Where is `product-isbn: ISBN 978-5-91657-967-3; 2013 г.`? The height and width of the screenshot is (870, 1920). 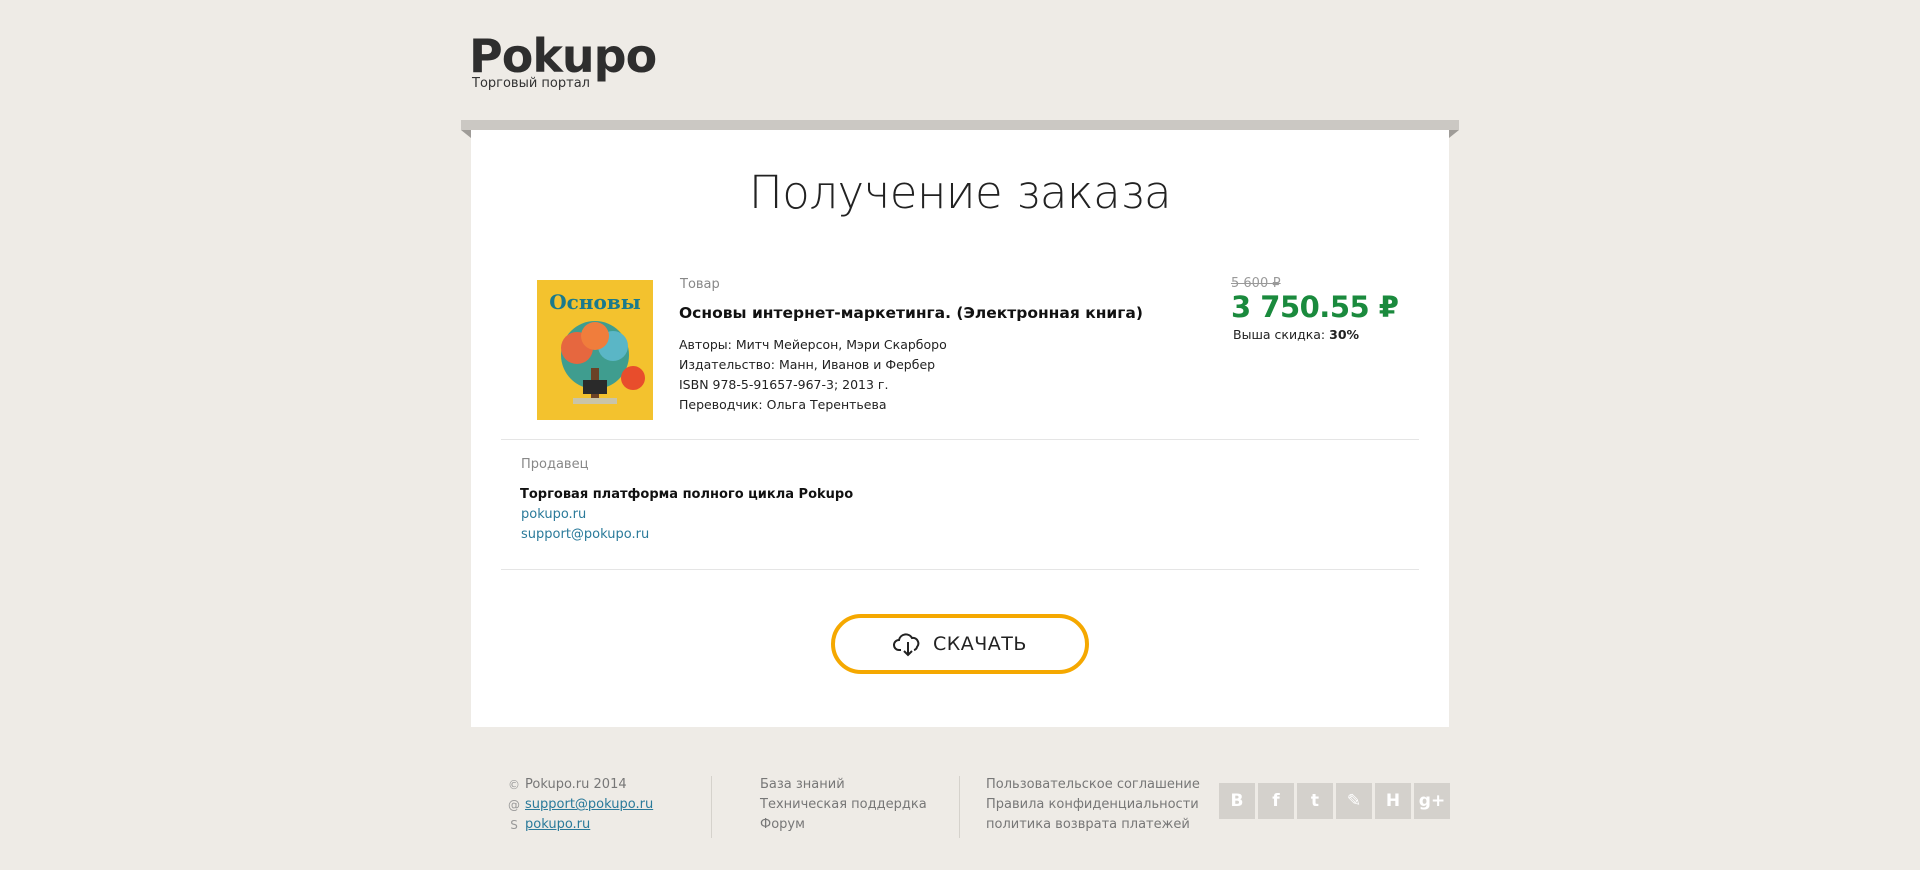 product-isbn: ISBN 978-5-91657-967-3; 2013 г. is located at coordinates (784, 384).